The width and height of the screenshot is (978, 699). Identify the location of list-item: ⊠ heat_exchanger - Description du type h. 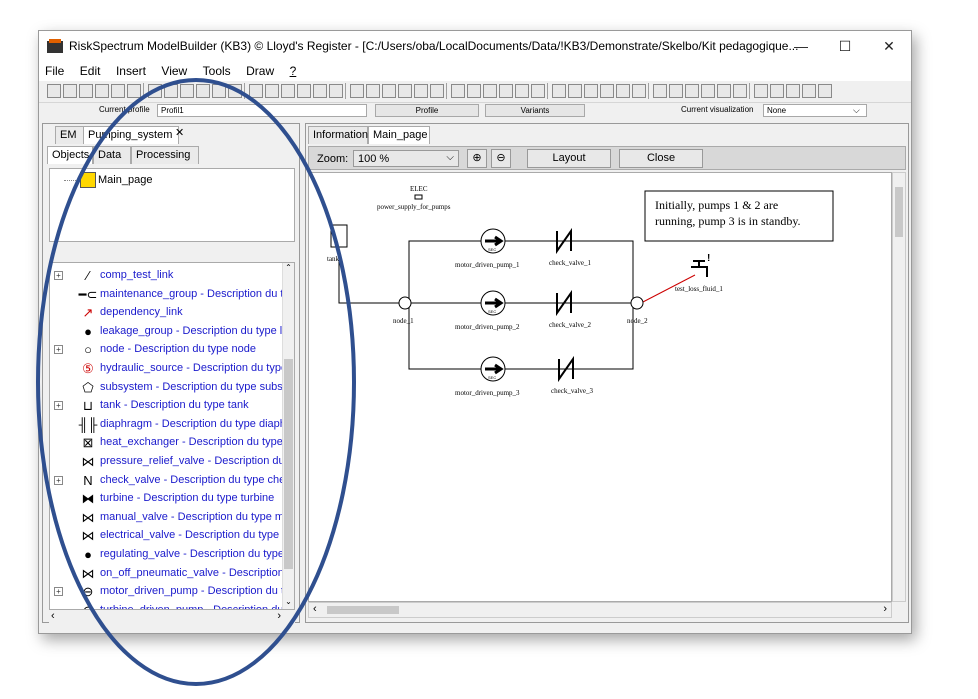
(167, 443).